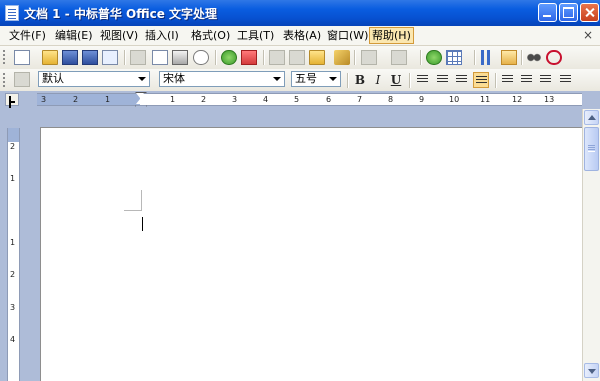  Describe the element at coordinates (12, 99) in the screenshot. I see `tab-selector-icon` at that location.